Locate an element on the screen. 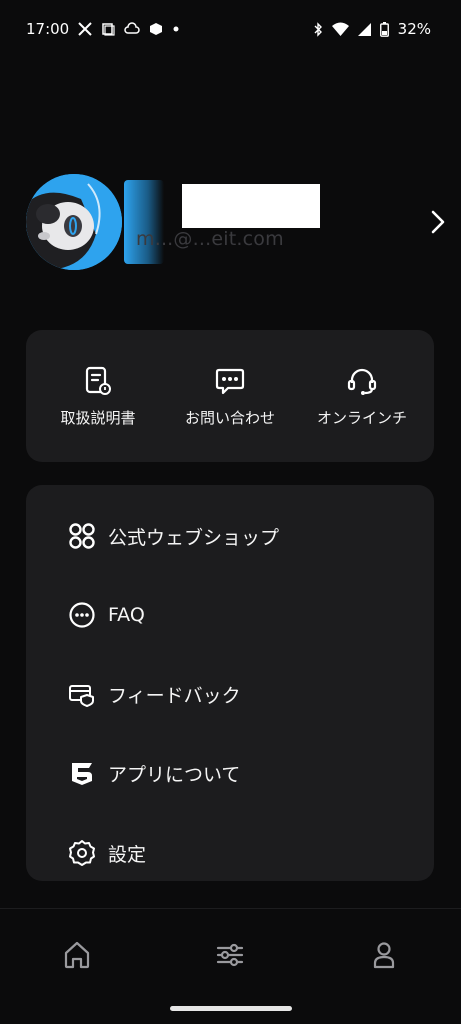 This screenshot has height=1024, width=461. settings-gear-icon is located at coordinates (82, 853).